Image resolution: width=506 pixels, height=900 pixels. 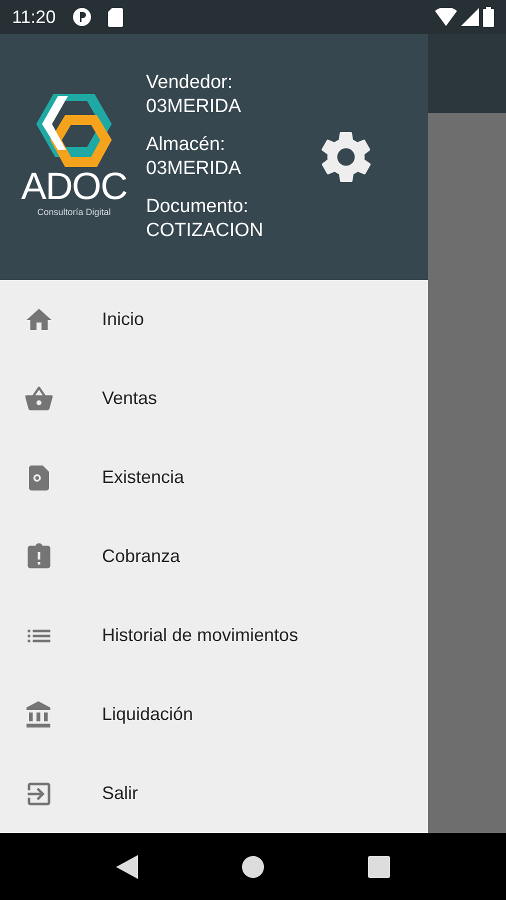 I want to click on back-icon, so click(x=127, y=866).